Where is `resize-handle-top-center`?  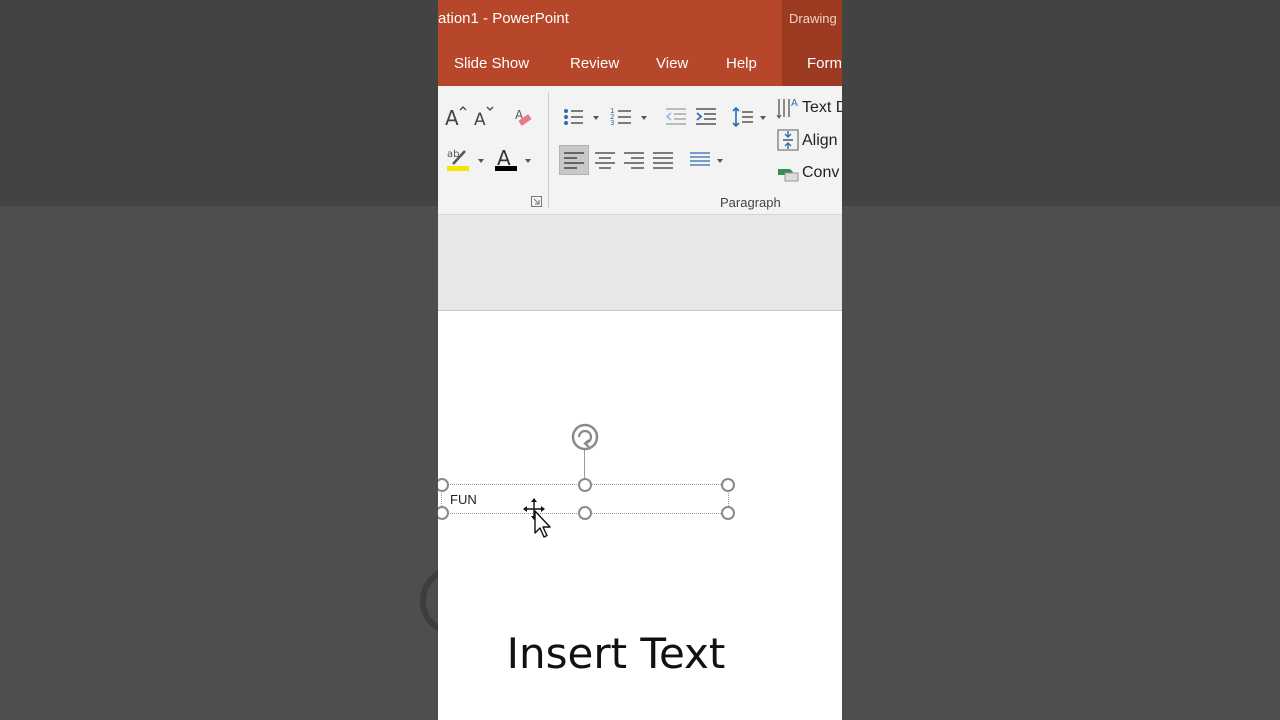
resize-handle-top-center is located at coordinates (585, 485).